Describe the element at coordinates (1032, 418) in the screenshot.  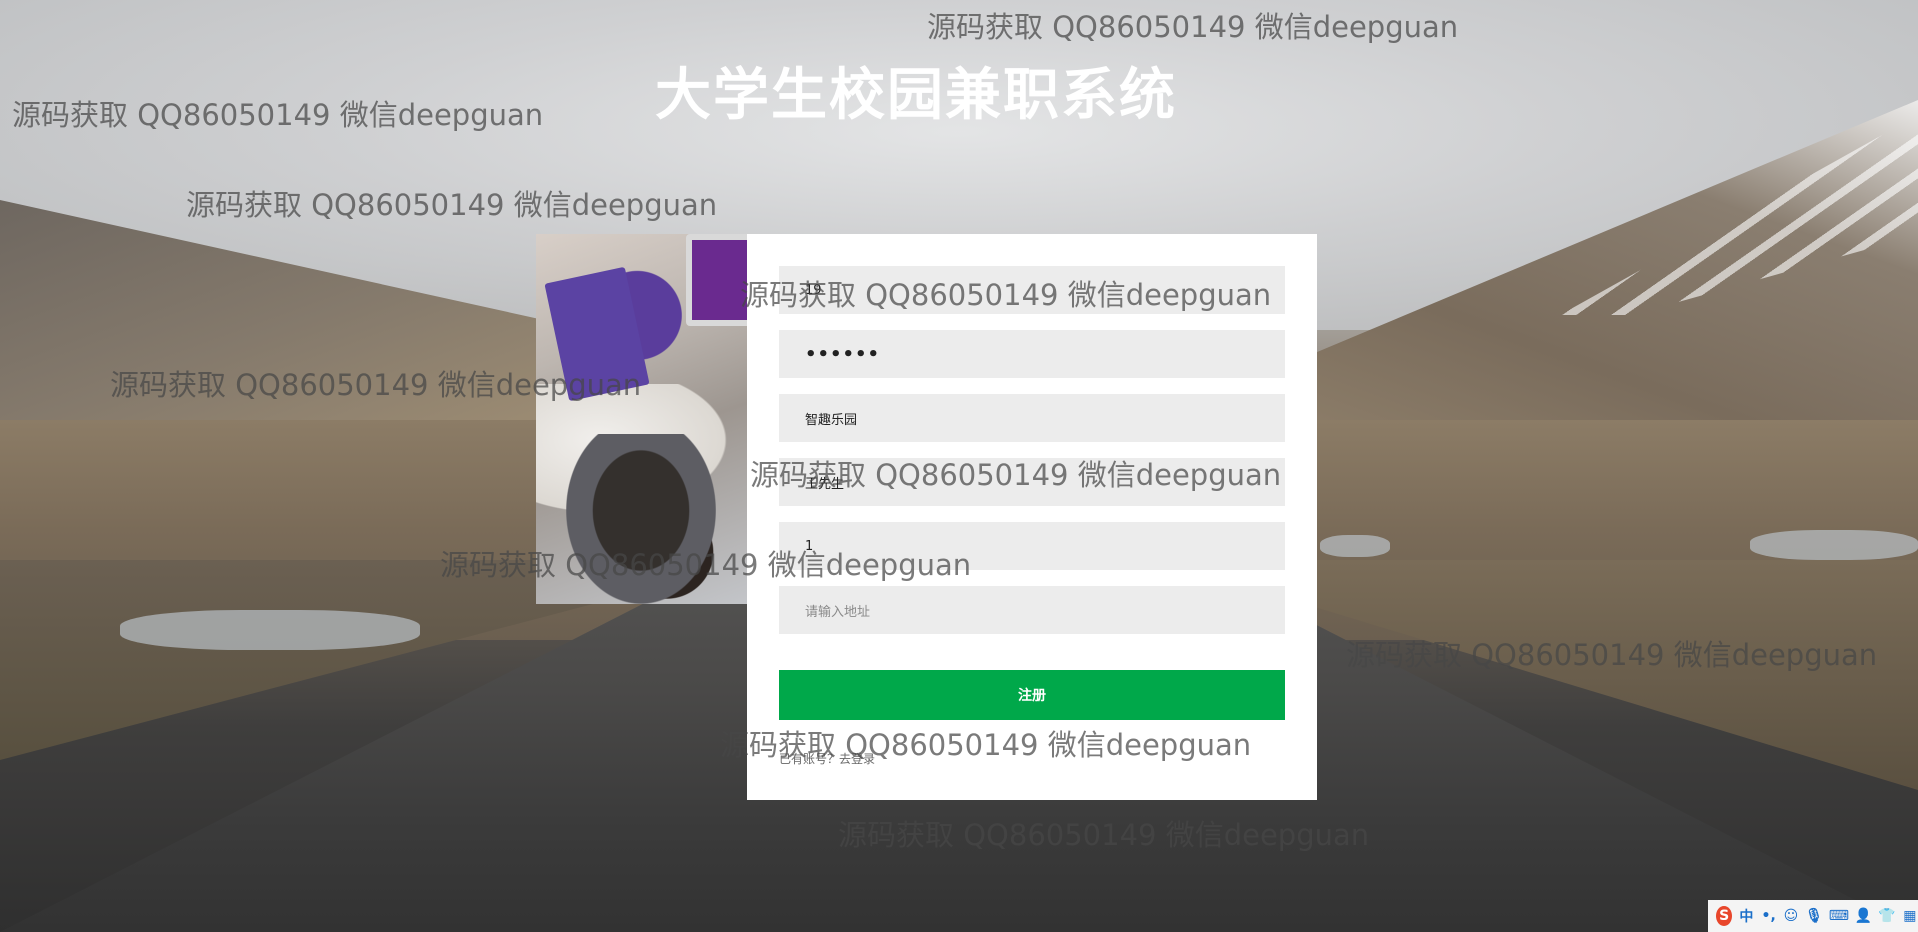
I see `company-name-field: 智趣乐园` at that location.